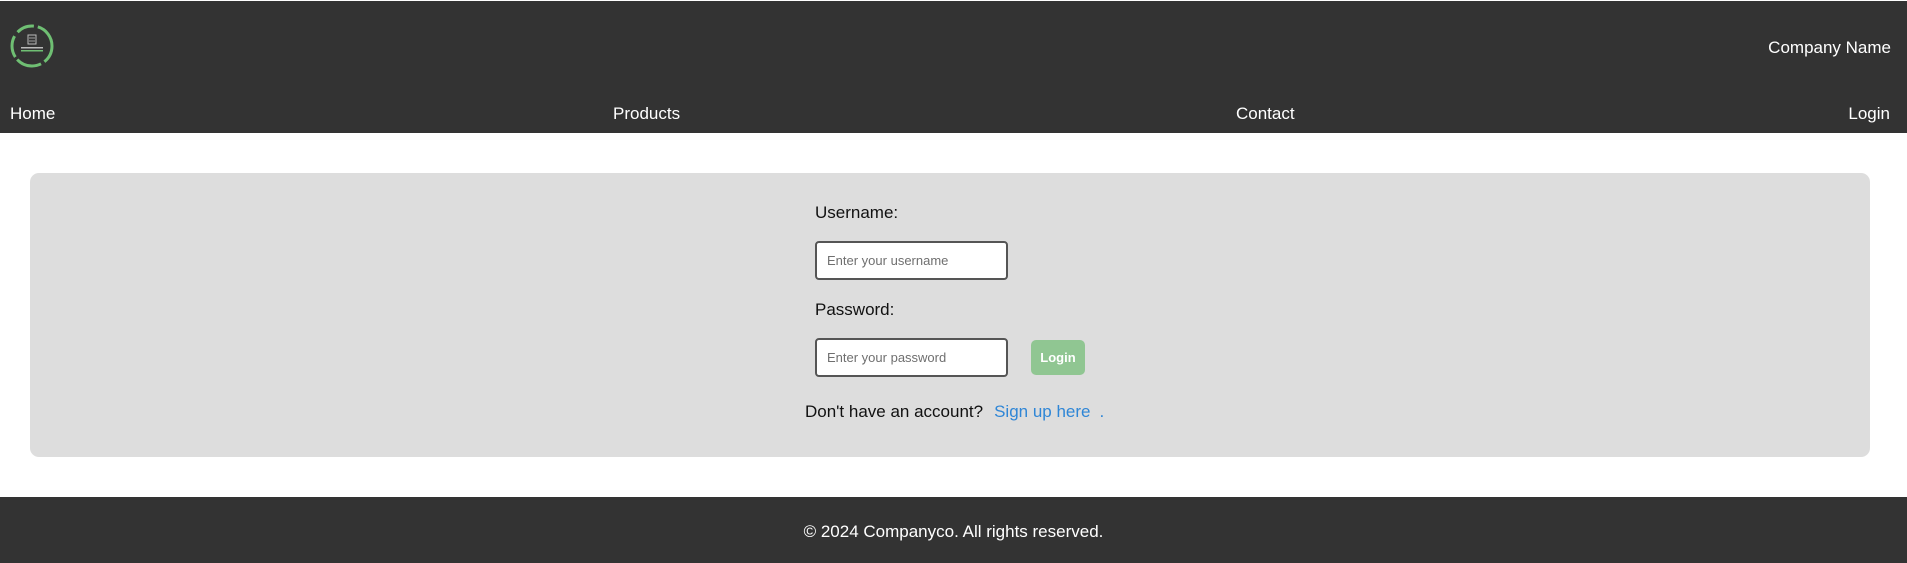  What do you see at coordinates (1058, 357) in the screenshot?
I see `login-button: Login` at bounding box center [1058, 357].